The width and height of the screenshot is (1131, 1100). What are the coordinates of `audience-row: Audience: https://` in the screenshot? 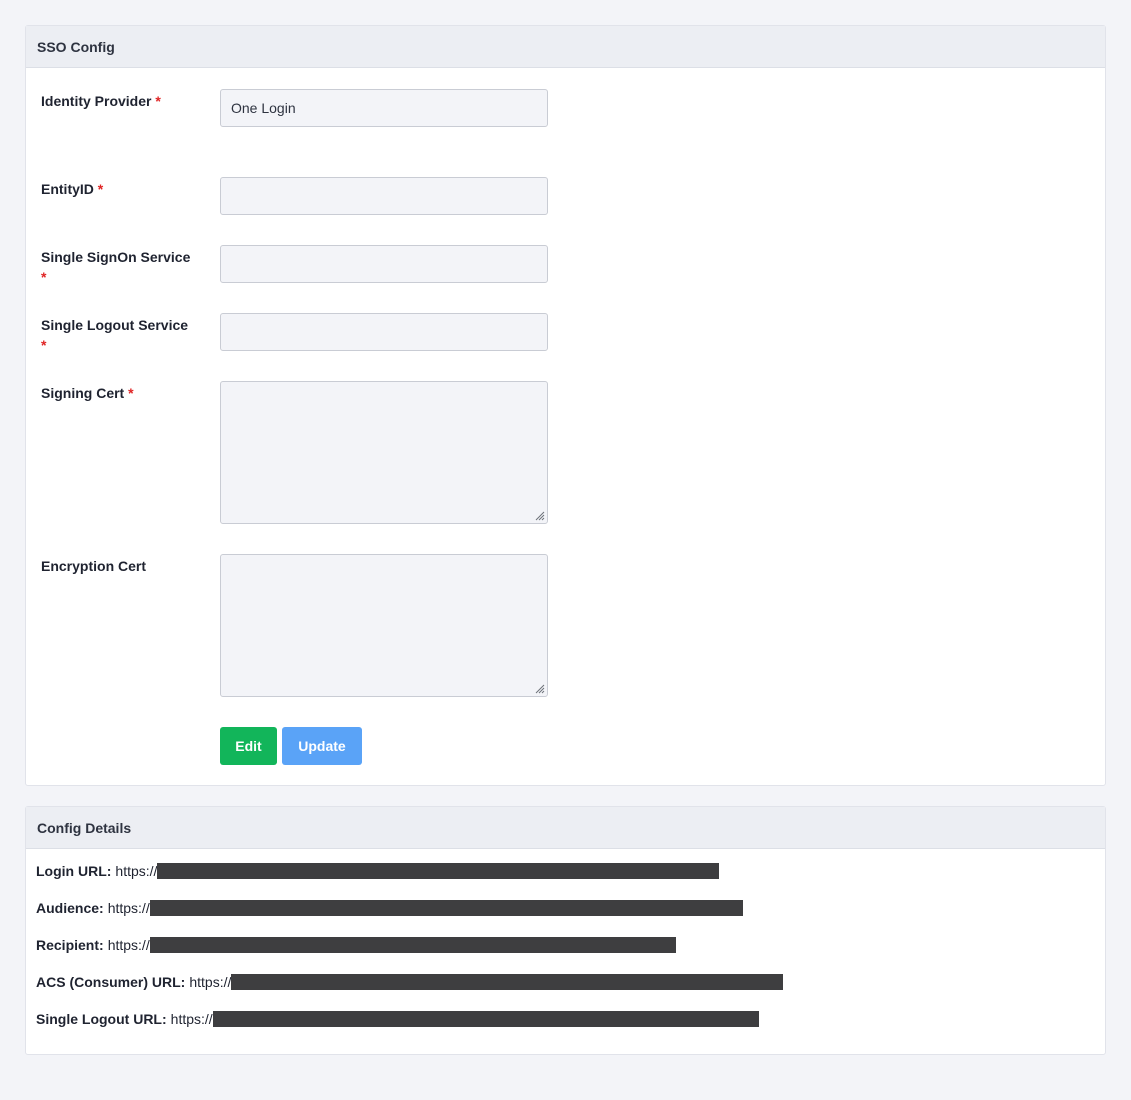 It's located at (389, 908).